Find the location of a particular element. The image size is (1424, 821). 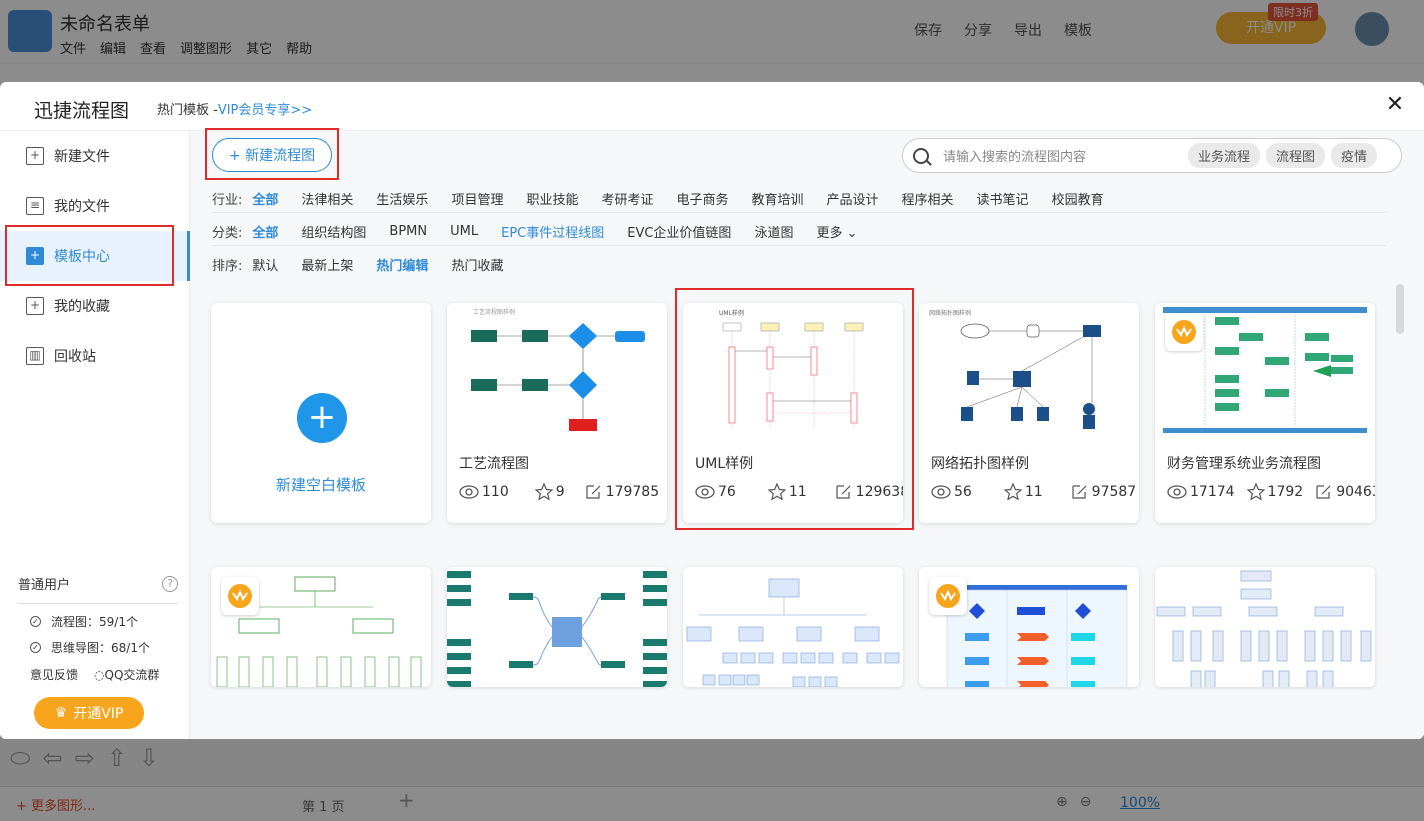

sort-option: 热门收藏 is located at coordinates (477, 264).